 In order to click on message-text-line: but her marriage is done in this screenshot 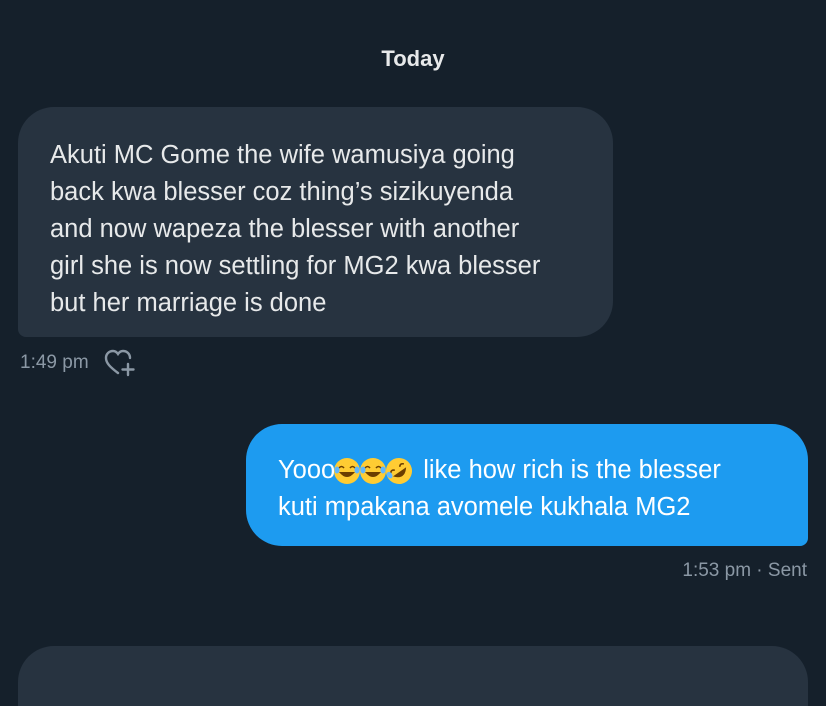, I will do `click(188, 303)`.